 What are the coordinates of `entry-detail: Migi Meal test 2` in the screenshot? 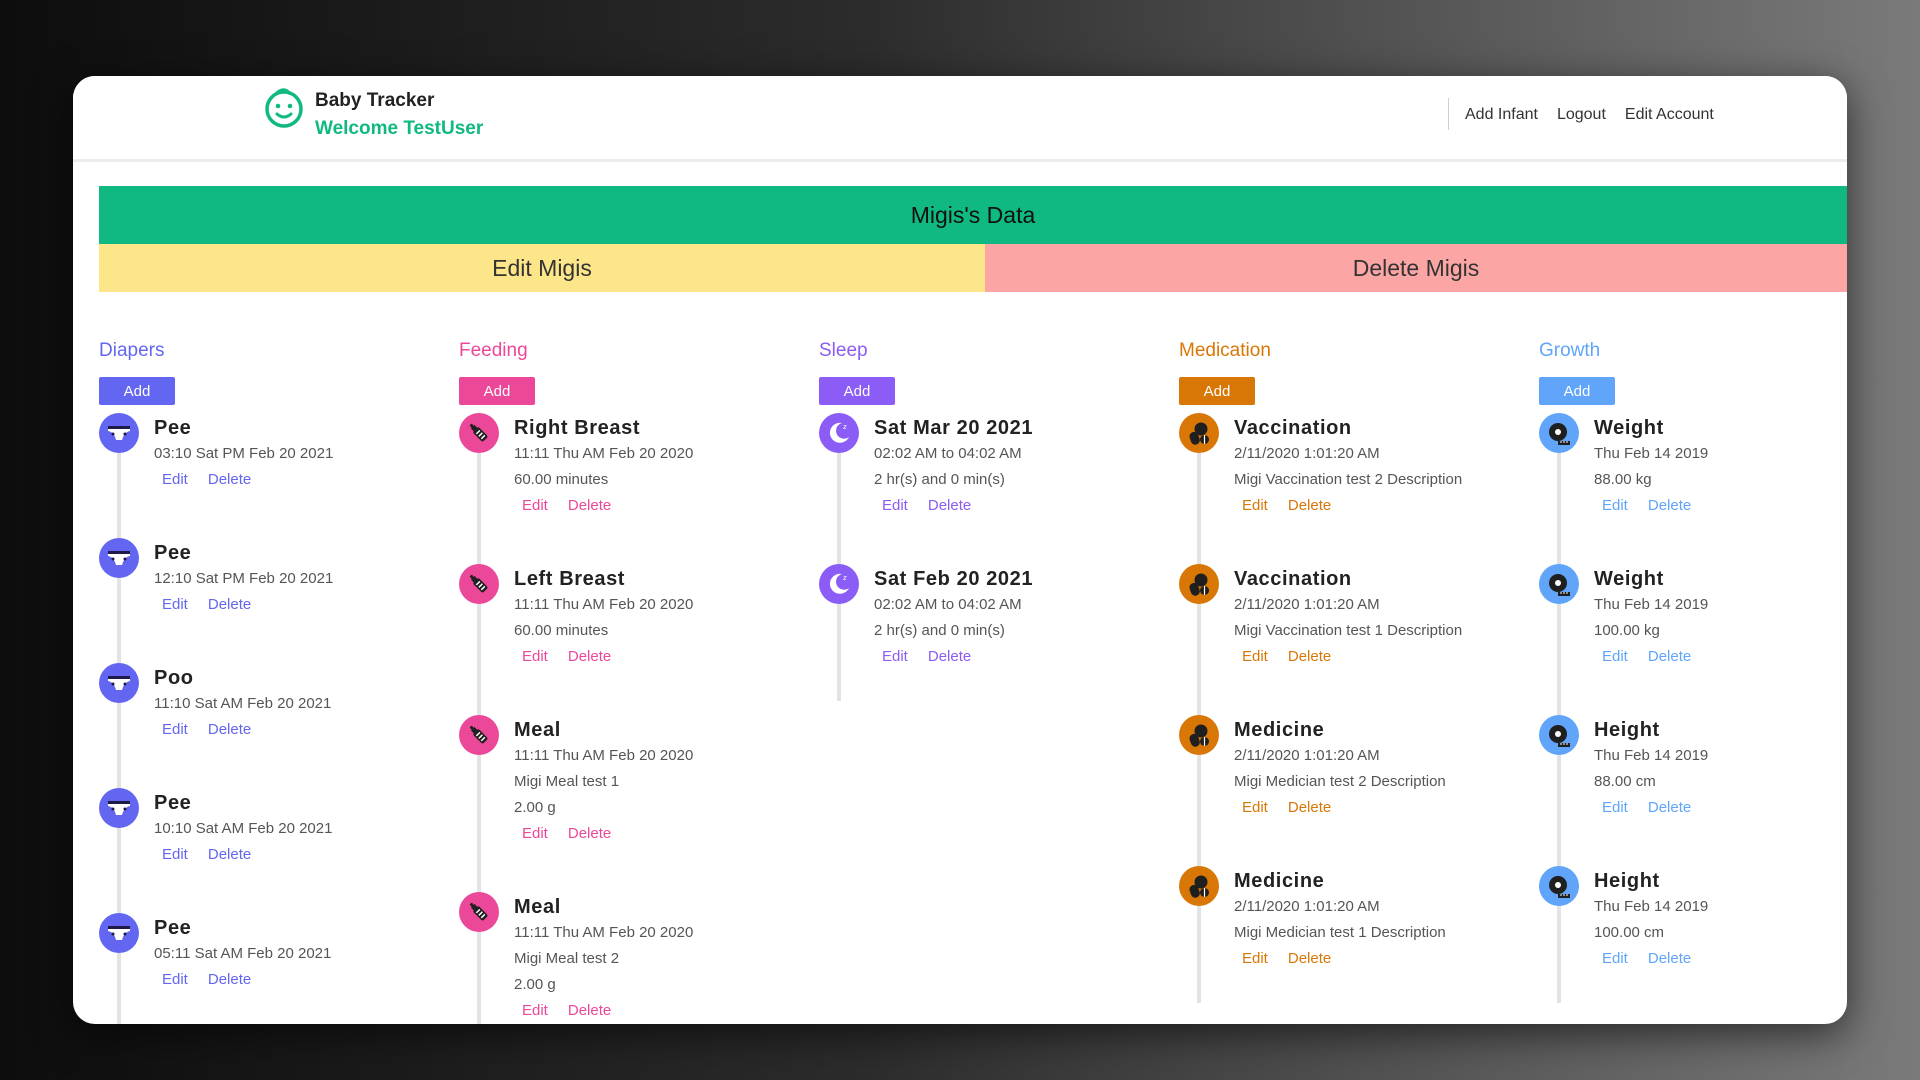 It's located at (567, 958).